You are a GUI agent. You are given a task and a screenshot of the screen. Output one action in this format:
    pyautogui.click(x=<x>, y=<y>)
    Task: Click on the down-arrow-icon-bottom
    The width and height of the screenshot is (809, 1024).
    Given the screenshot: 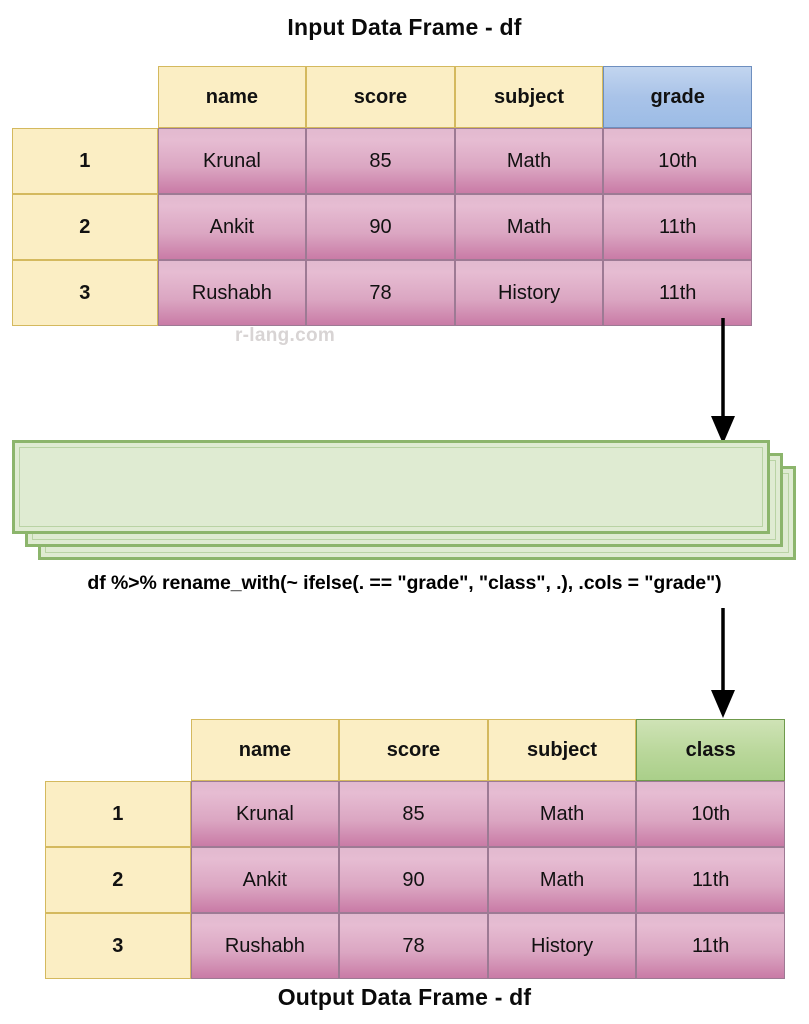 What is the action you would take?
    pyautogui.click(x=723, y=663)
    